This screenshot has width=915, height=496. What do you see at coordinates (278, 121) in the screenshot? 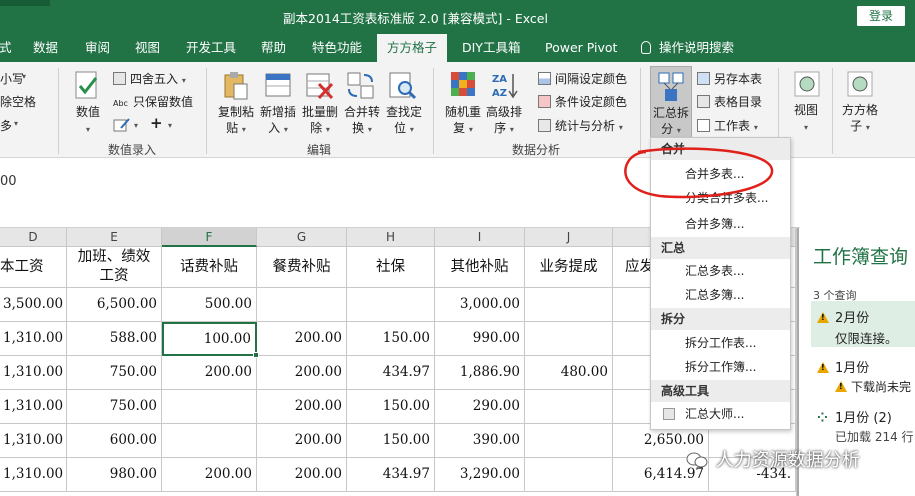
I see `add-insert-button: 新增插入 ▾` at bounding box center [278, 121].